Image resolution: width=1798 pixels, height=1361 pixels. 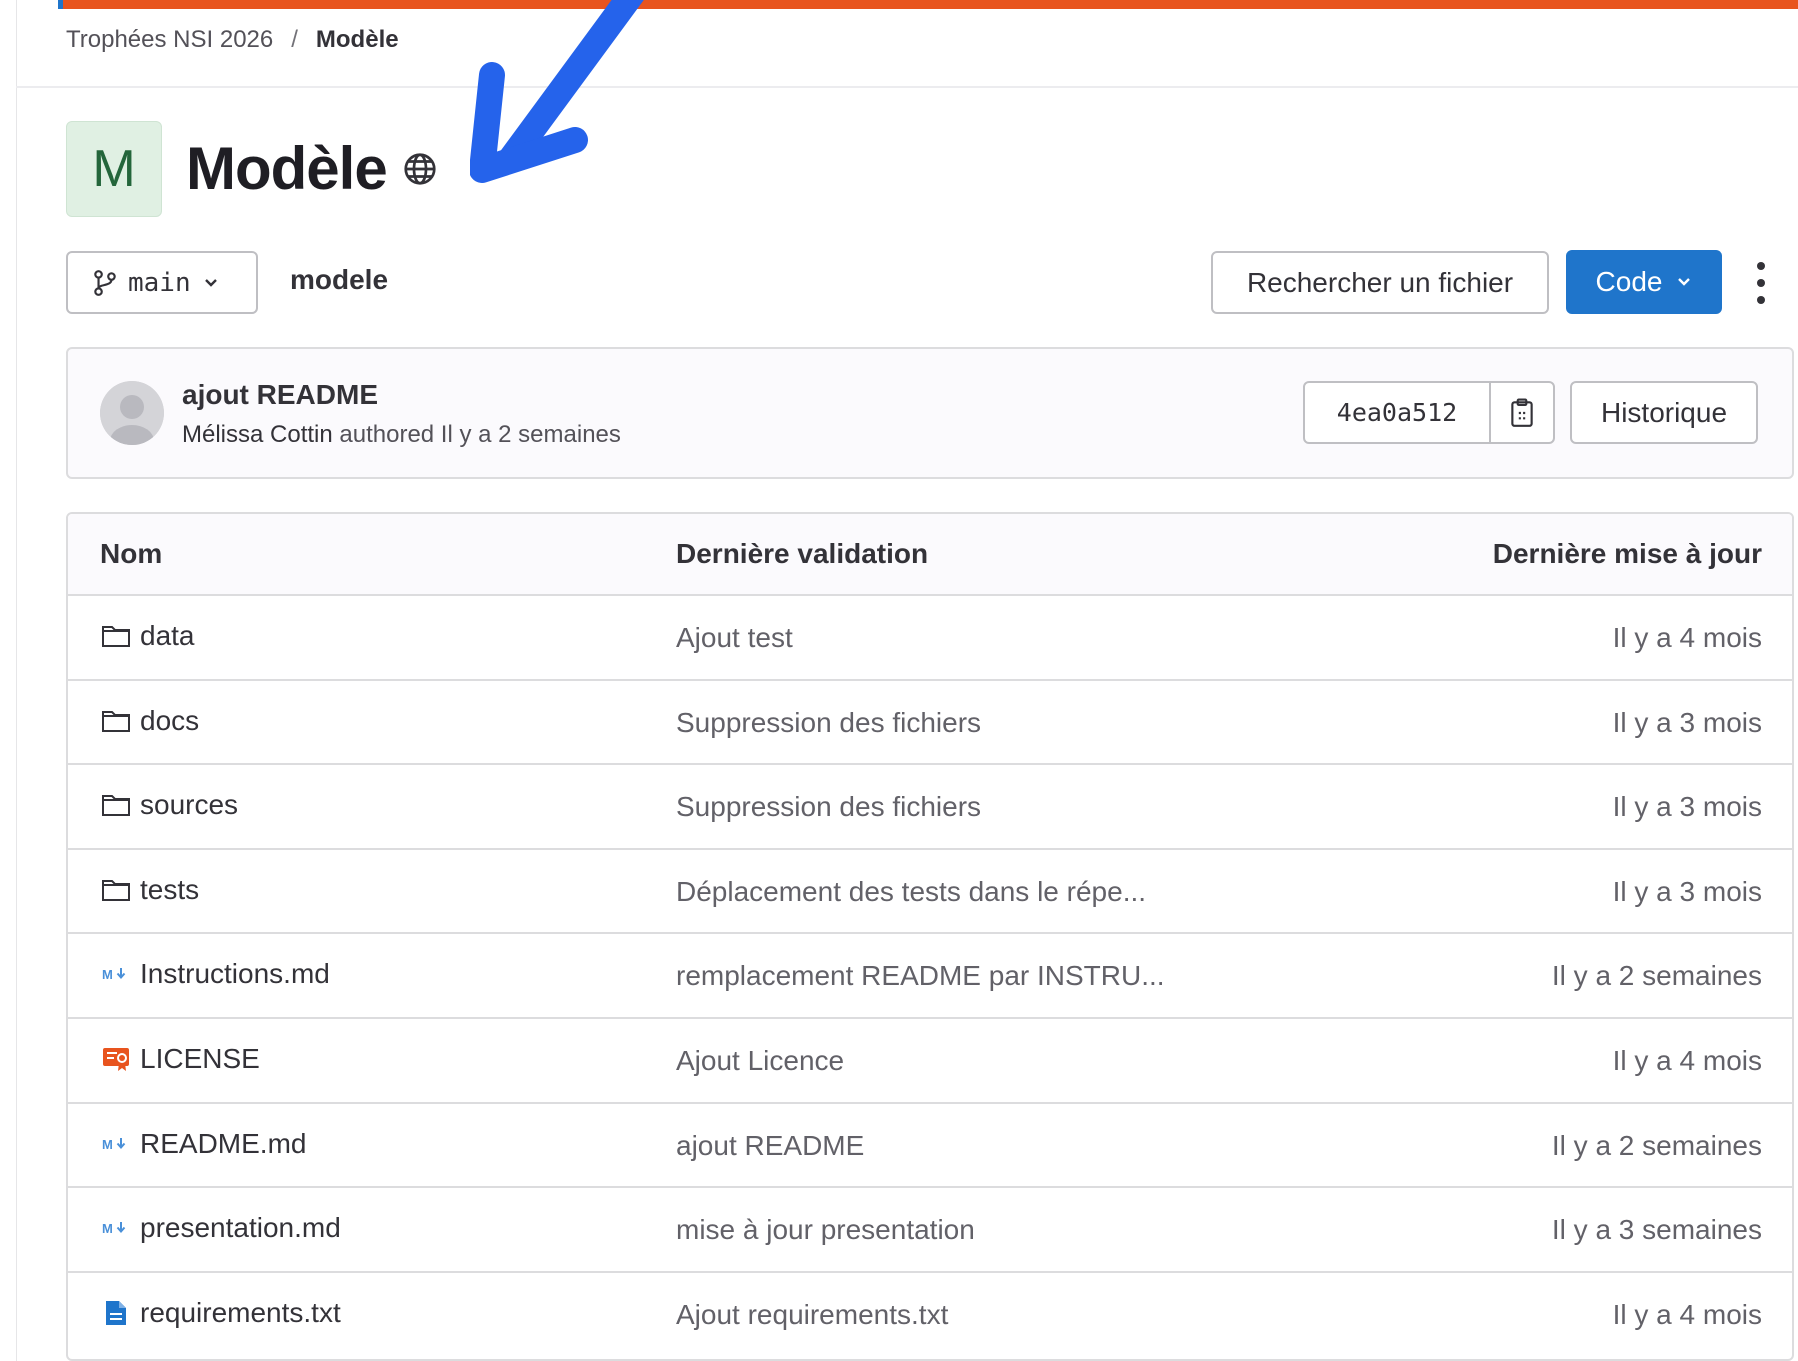 I want to click on file-name: presentation.md, so click(x=240, y=1228).